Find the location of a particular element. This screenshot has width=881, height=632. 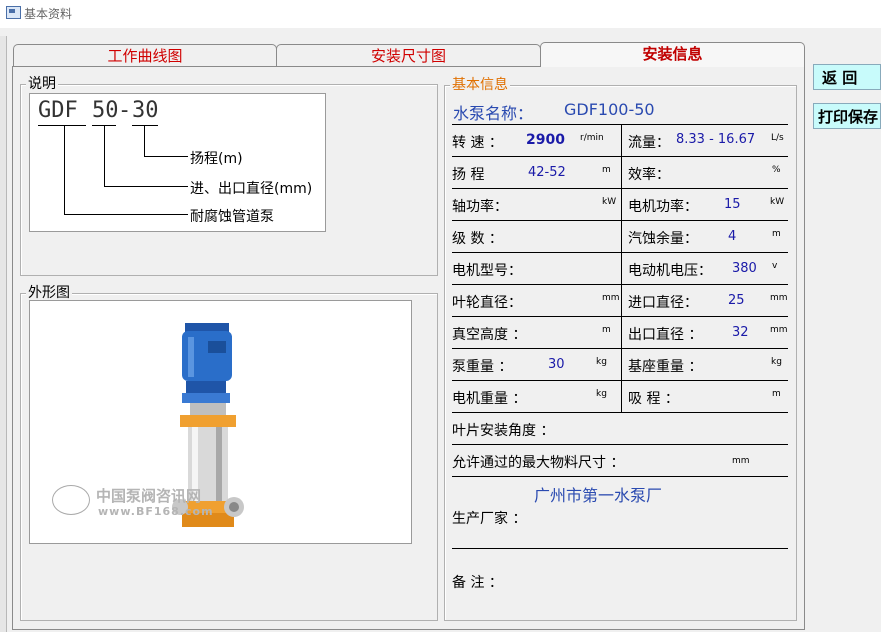

underline-end is located at coordinates (145, 125).